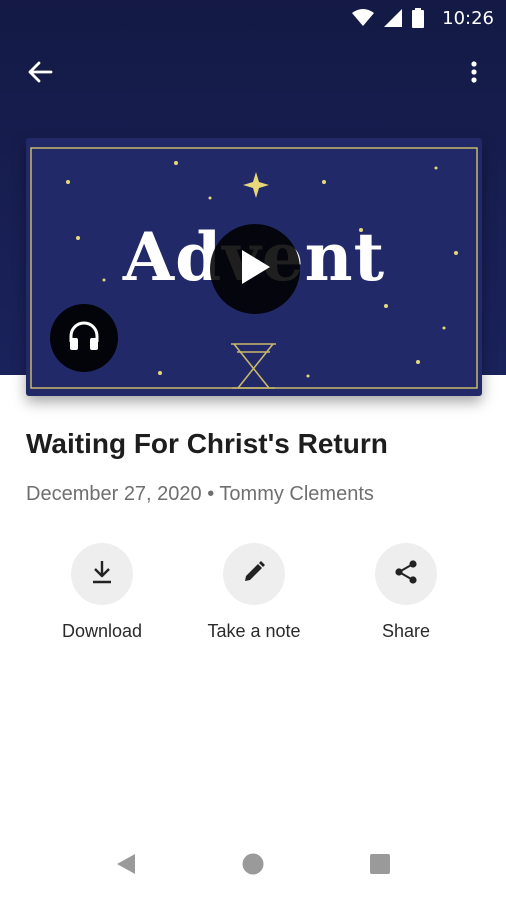 The height and width of the screenshot is (900, 506). I want to click on battery-icon, so click(418, 18).